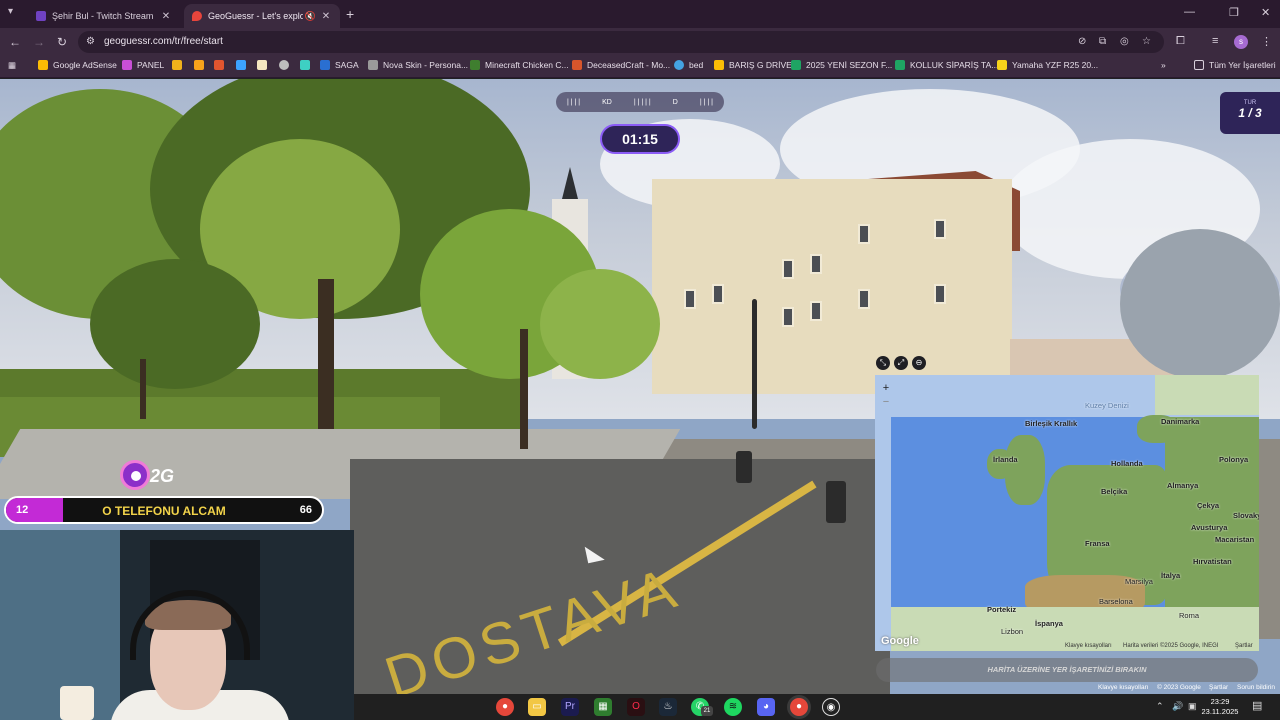 This screenshot has height=720, width=1280. I want to click on nova-skin-icon, so click(373, 65).